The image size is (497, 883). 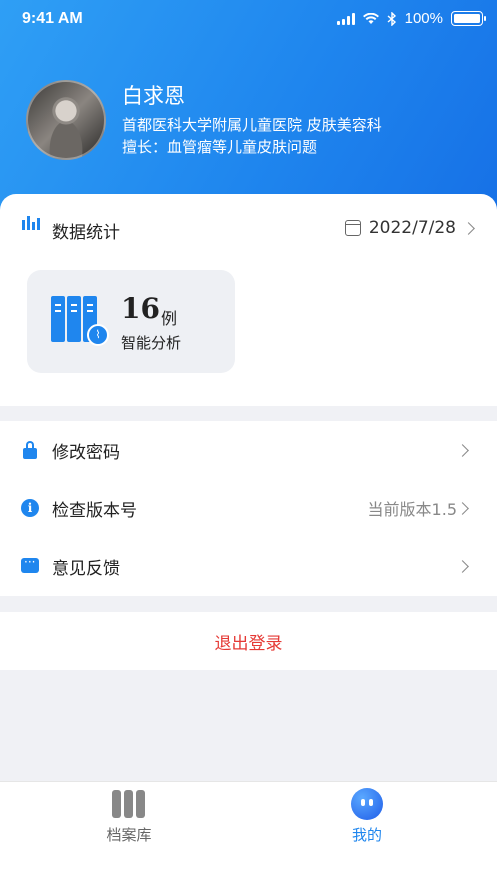 I want to click on lock-icon, so click(x=30, y=450).